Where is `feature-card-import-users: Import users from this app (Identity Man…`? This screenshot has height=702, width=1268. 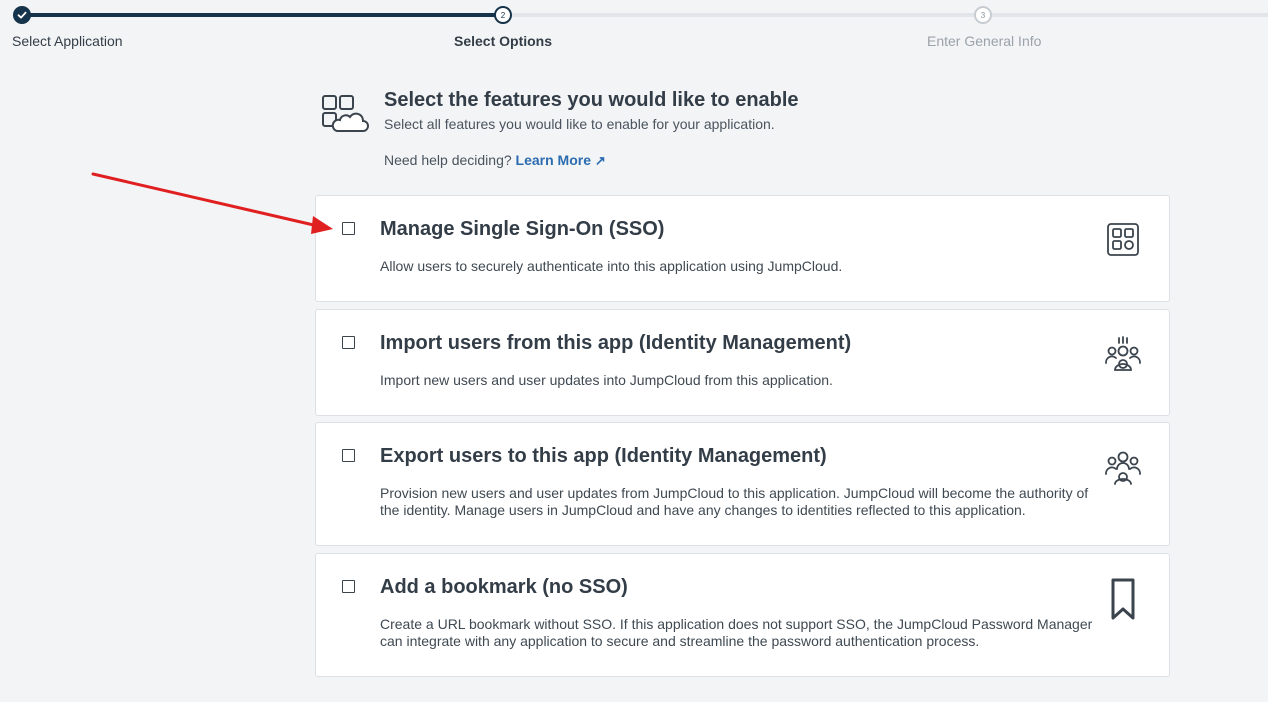
feature-card-import-users: Import users from this app (Identity Man… is located at coordinates (742, 362).